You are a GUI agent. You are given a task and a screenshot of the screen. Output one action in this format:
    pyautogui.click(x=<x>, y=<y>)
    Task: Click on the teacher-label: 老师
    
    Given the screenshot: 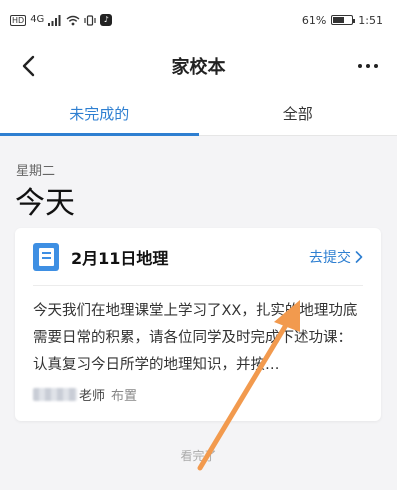 What is the action you would take?
    pyautogui.click(x=92, y=396)
    